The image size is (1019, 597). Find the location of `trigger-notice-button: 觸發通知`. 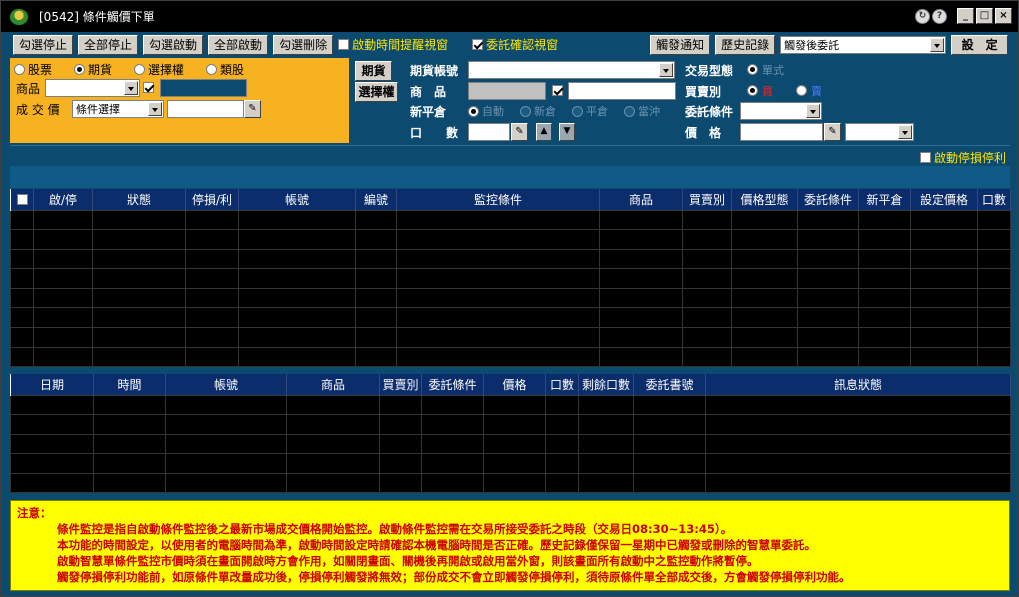

trigger-notice-button: 觸發通知 is located at coordinates (680, 44).